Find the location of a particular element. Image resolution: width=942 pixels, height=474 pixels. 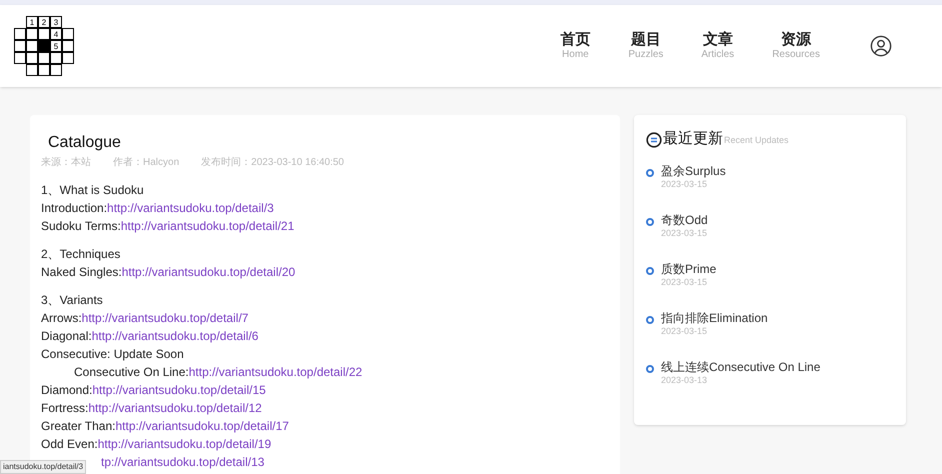

article-meta: 来源：本站 is located at coordinates (66, 163).